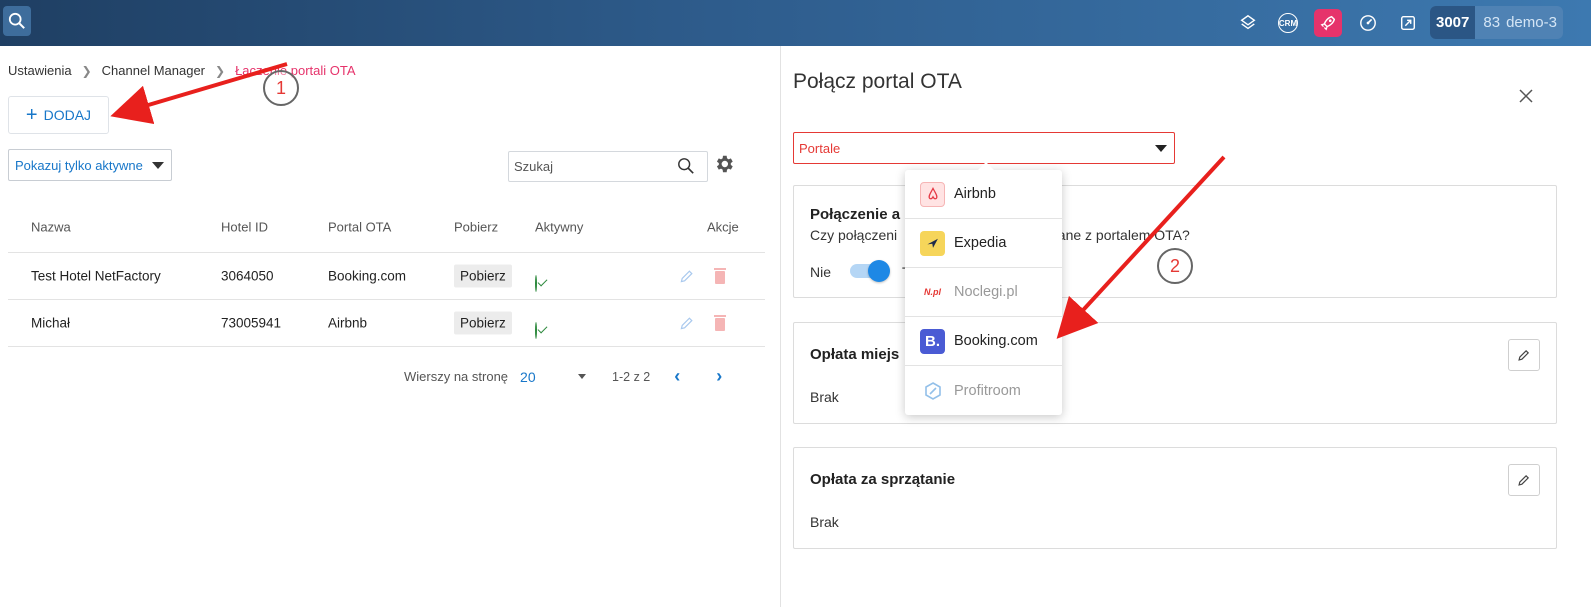  Describe the element at coordinates (51, 323) in the screenshot. I see `row-name: Michał` at that location.